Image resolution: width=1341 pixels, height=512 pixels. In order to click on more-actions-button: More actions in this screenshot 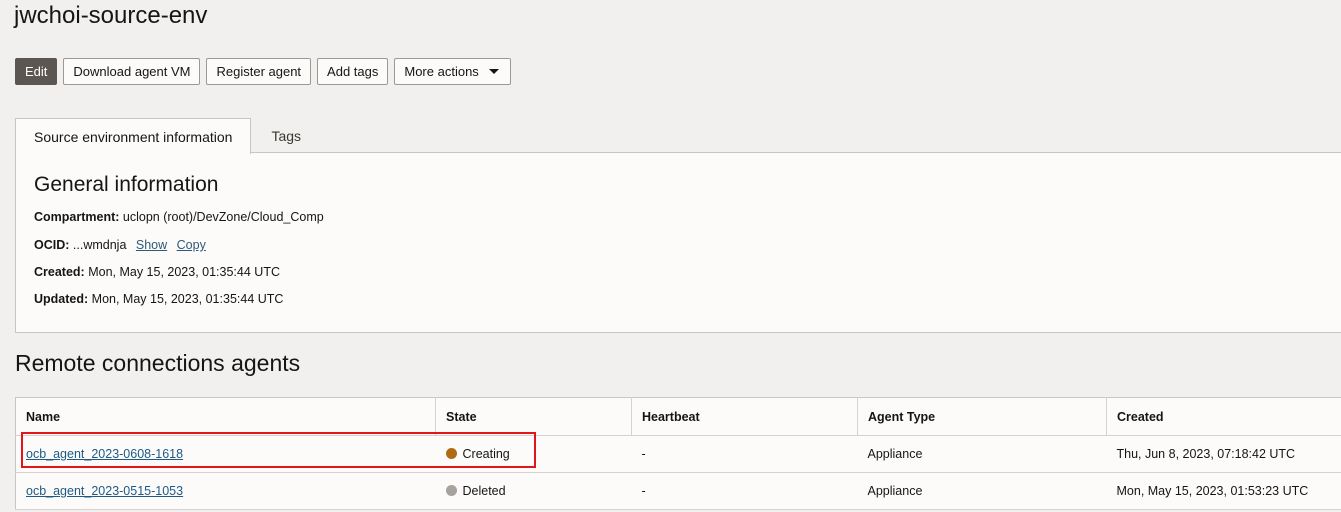, I will do `click(452, 71)`.